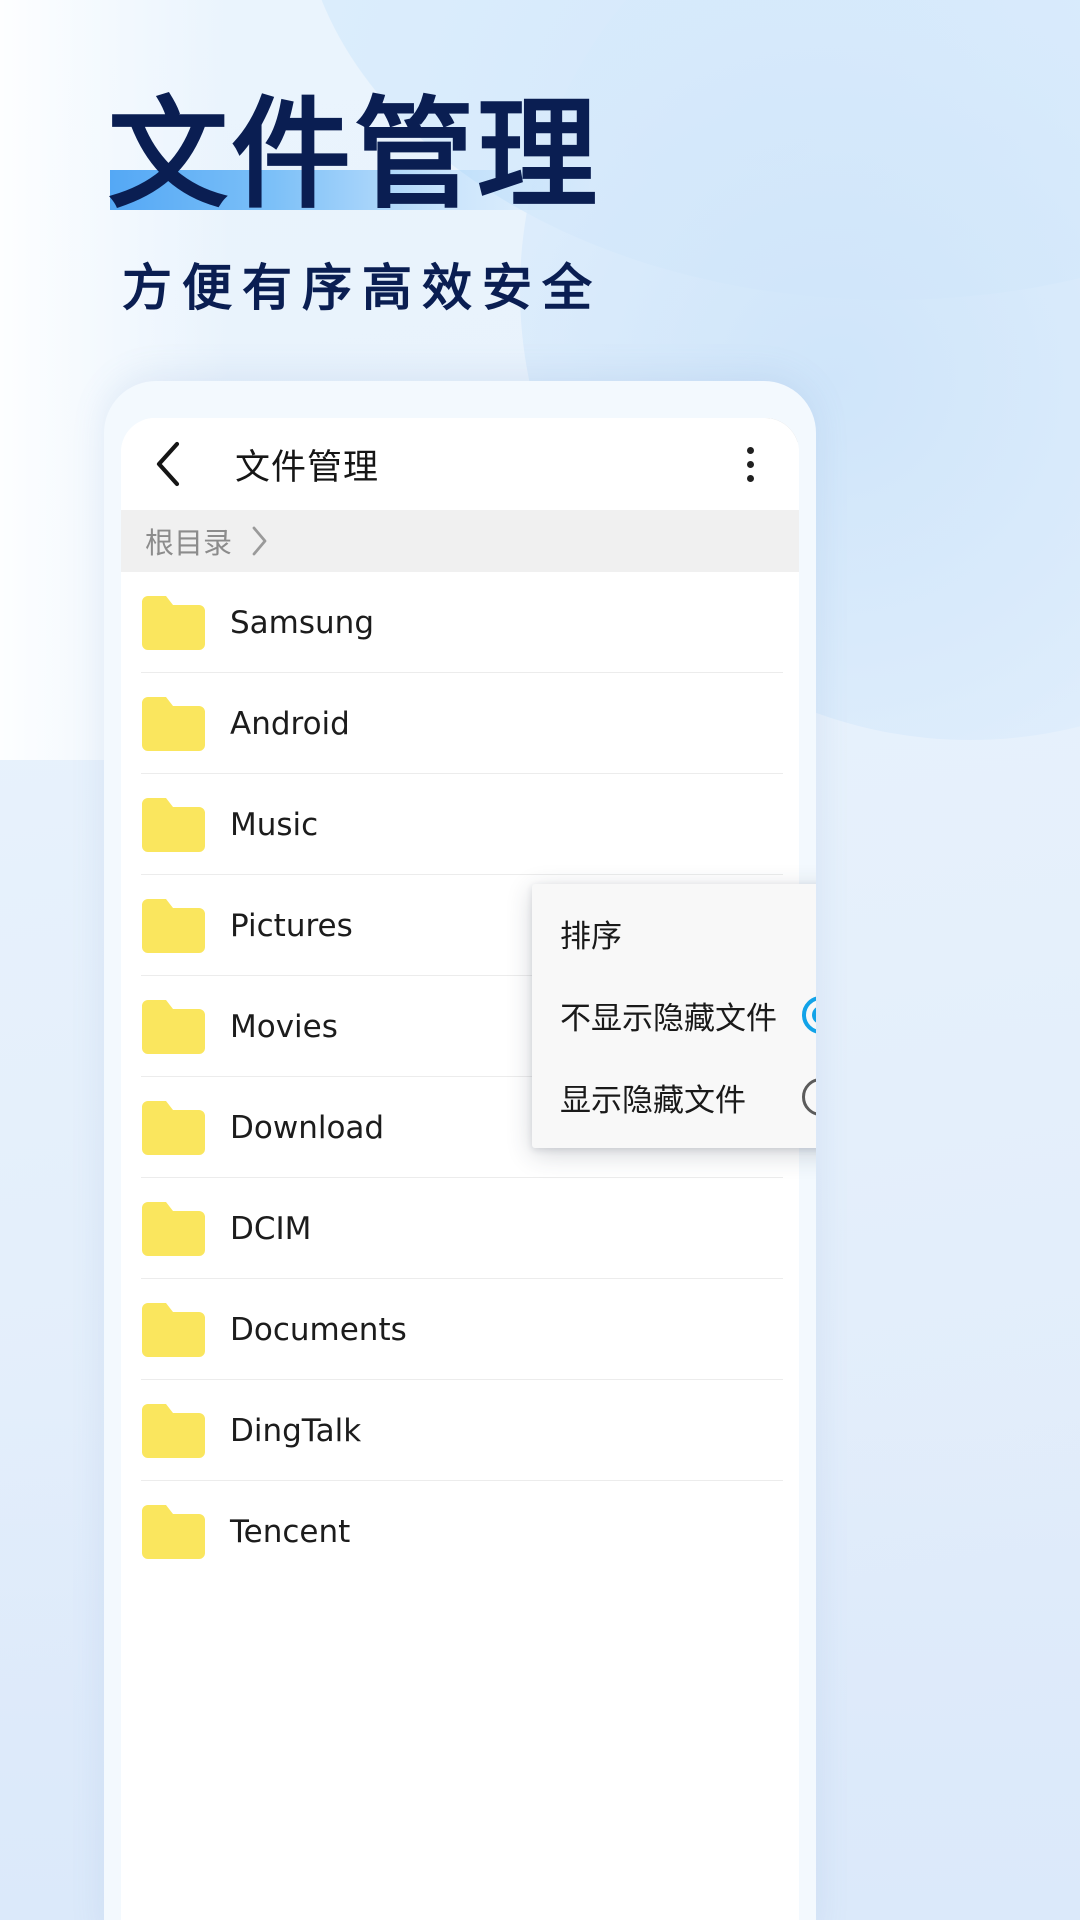  I want to click on menu-item: 显示隐藏文件, so click(674, 1097).